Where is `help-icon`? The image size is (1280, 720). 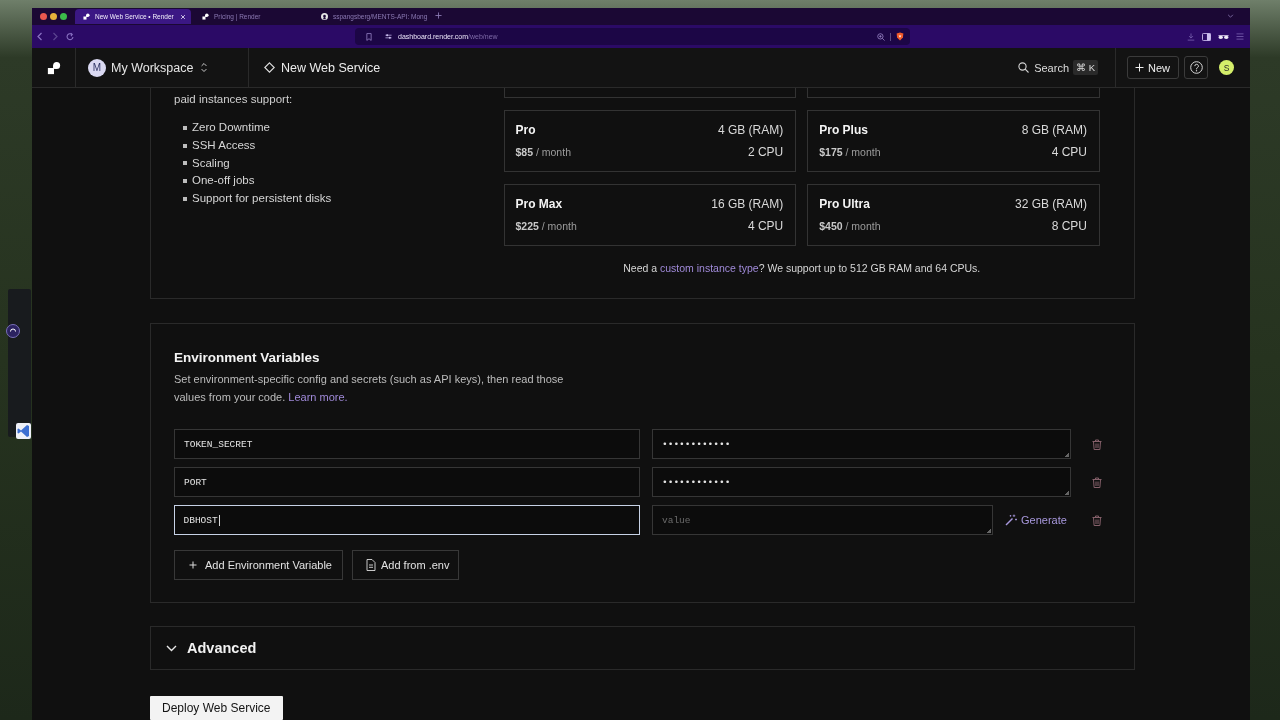 help-icon is located at coordinates (1196, 67).